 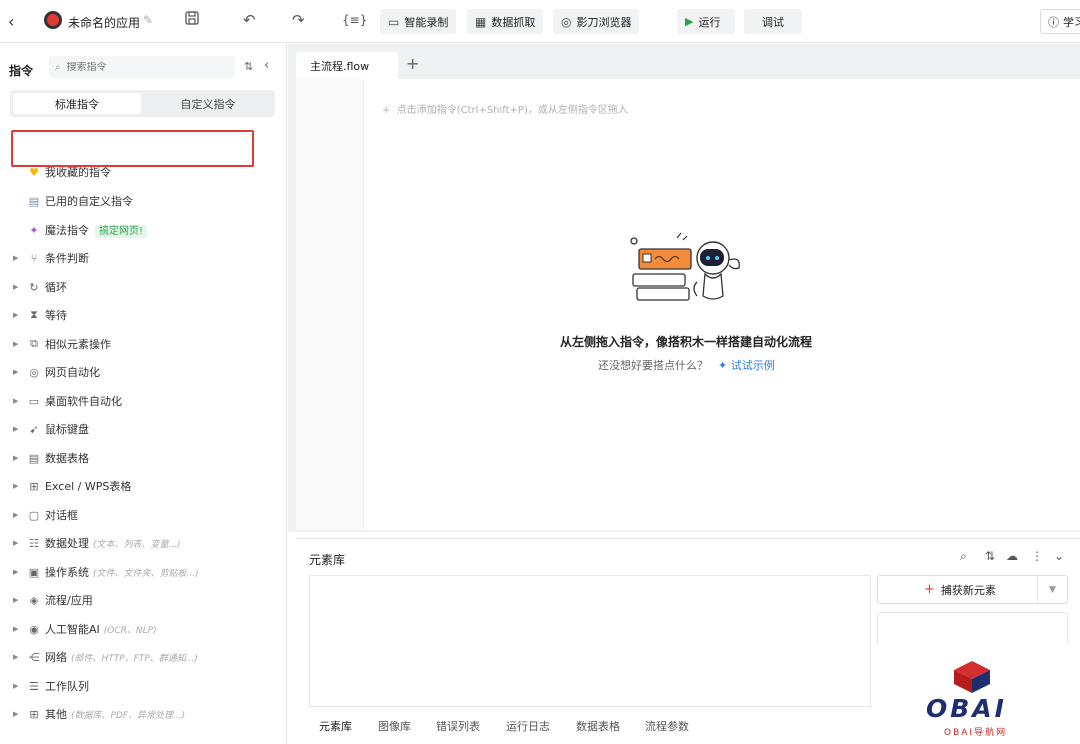 I want to click on tree-item-dataproc: ▶ ☷ 数据处理 (文本、列表、变量...), so click(x=143, y=543).